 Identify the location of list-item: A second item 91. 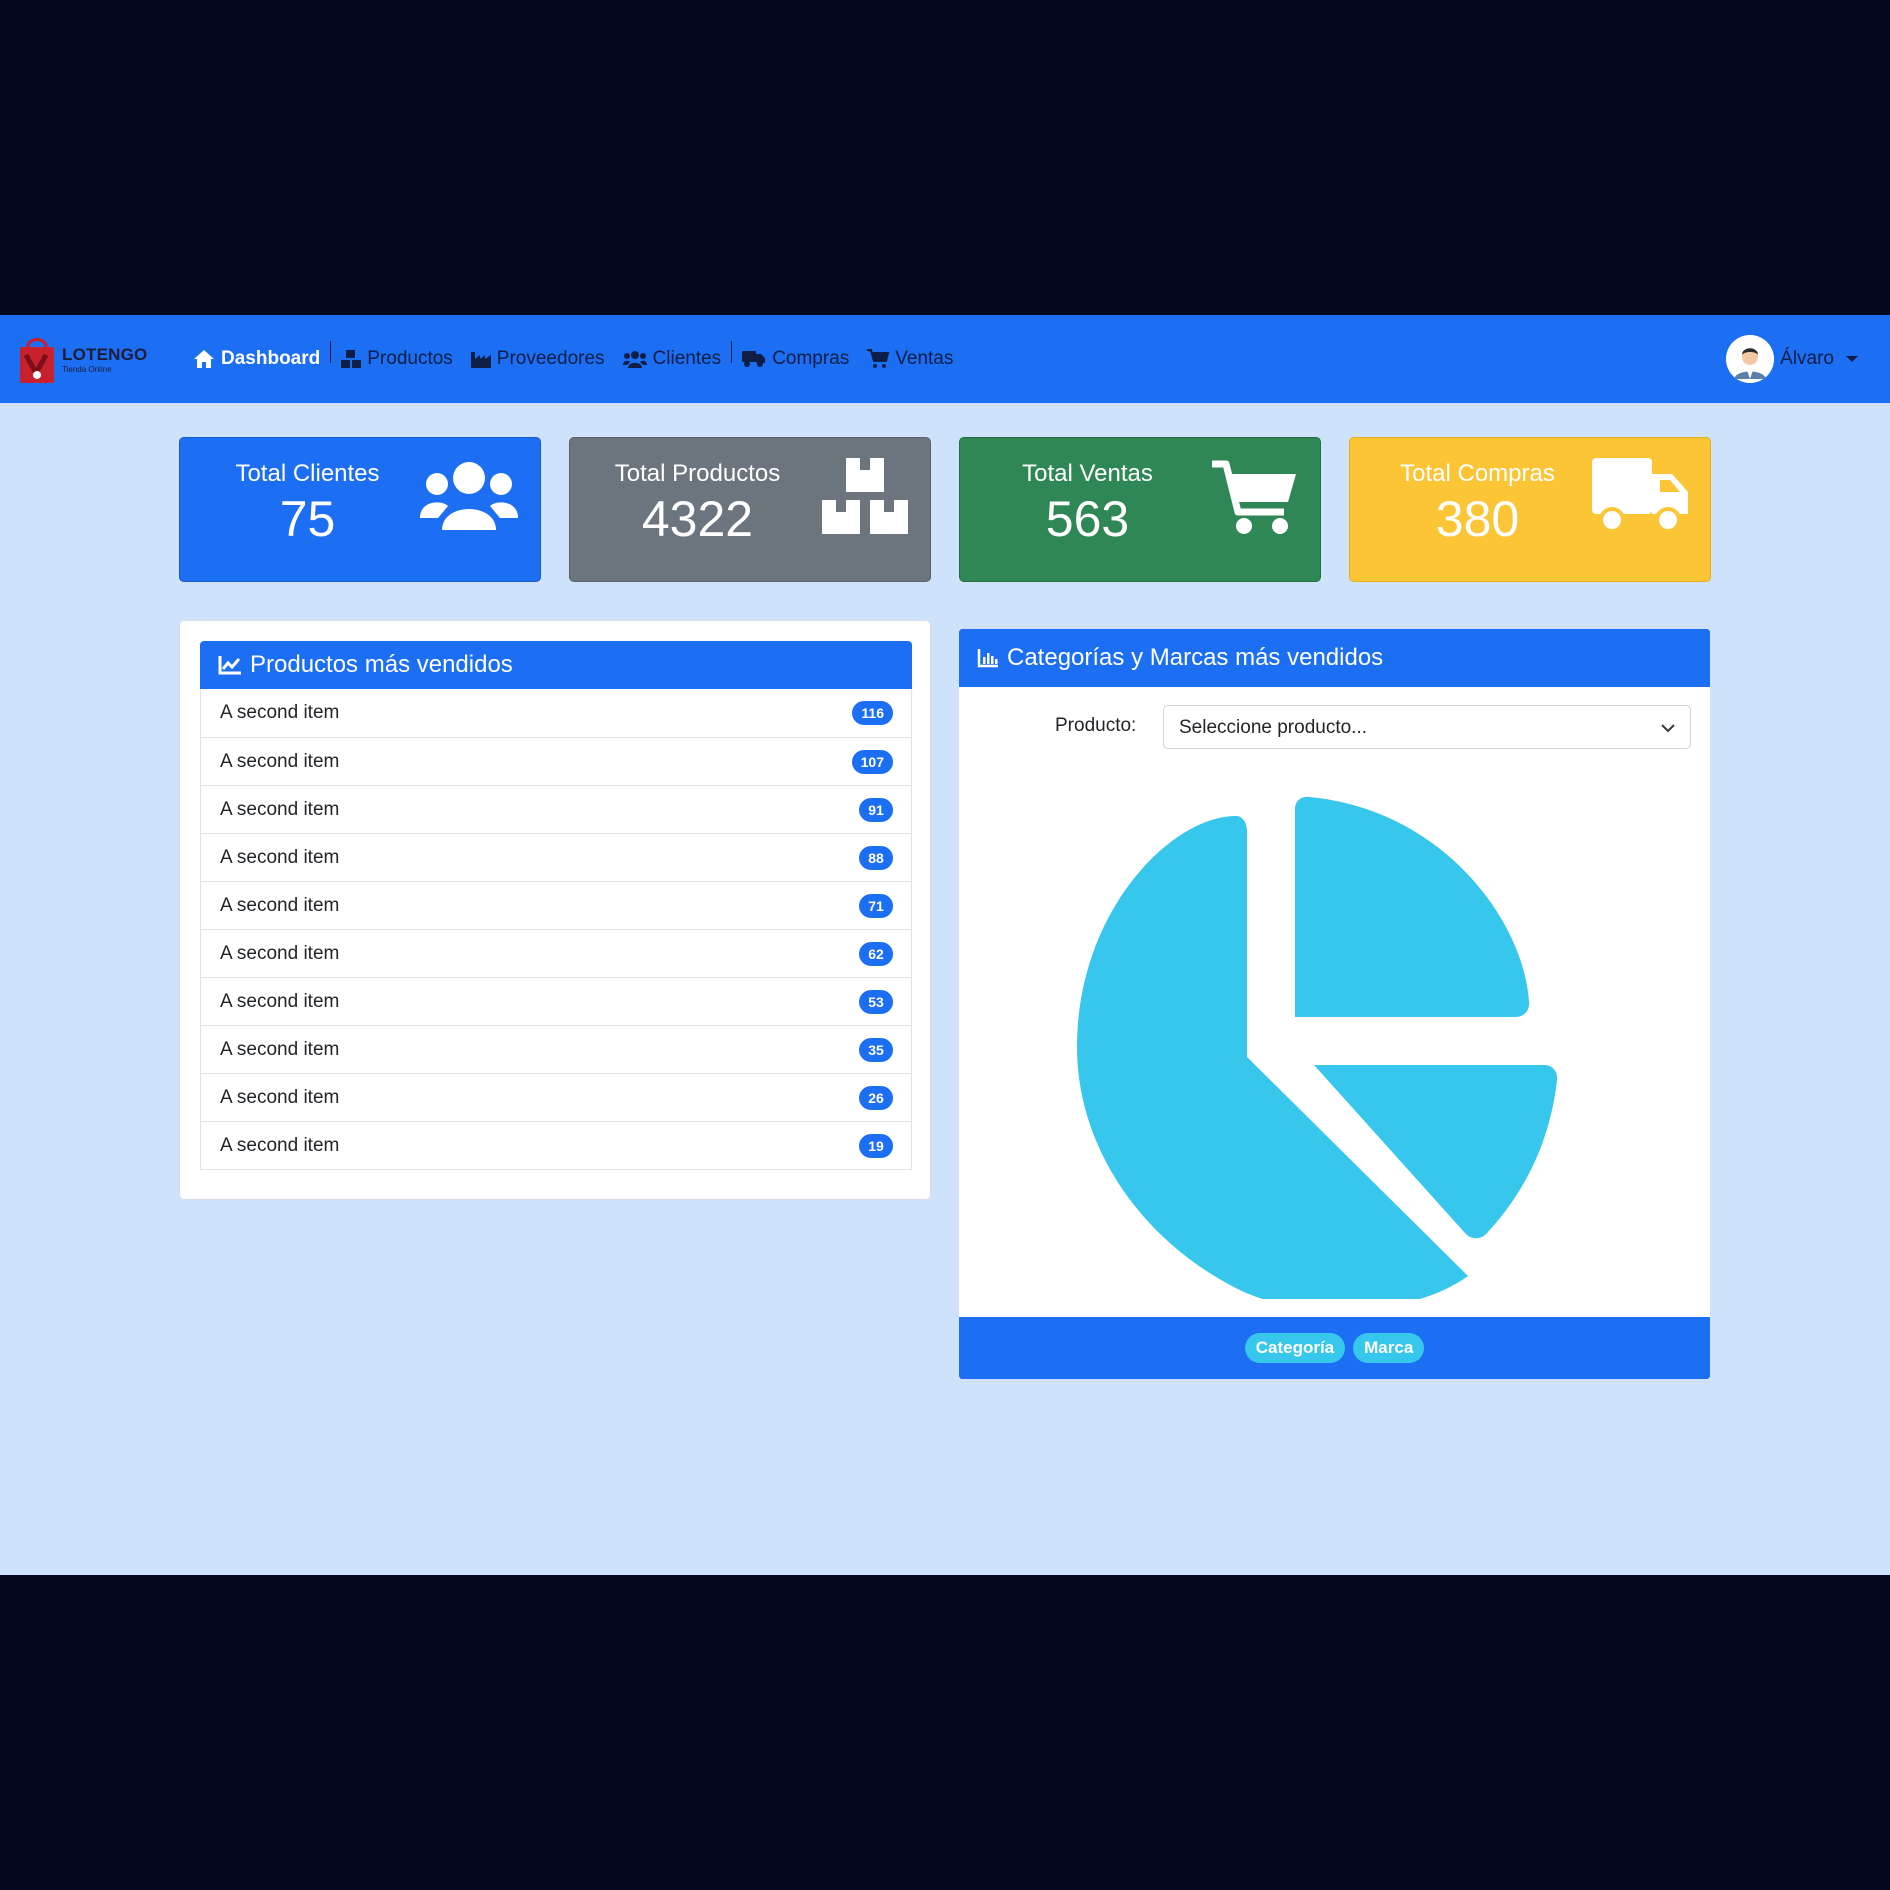
(556, 809).